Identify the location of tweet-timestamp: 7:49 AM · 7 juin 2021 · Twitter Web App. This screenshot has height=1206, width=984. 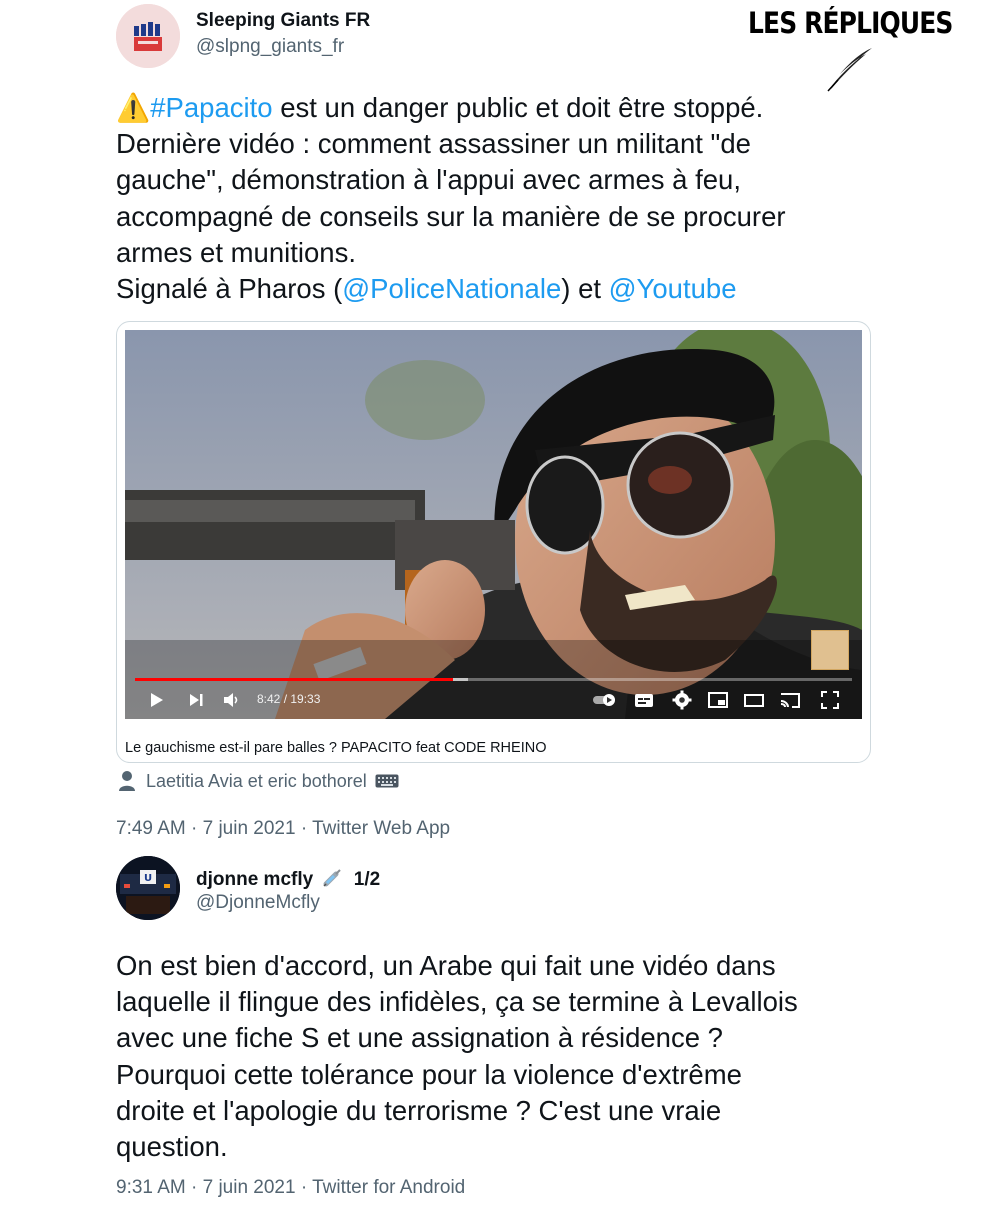
(283, 829).